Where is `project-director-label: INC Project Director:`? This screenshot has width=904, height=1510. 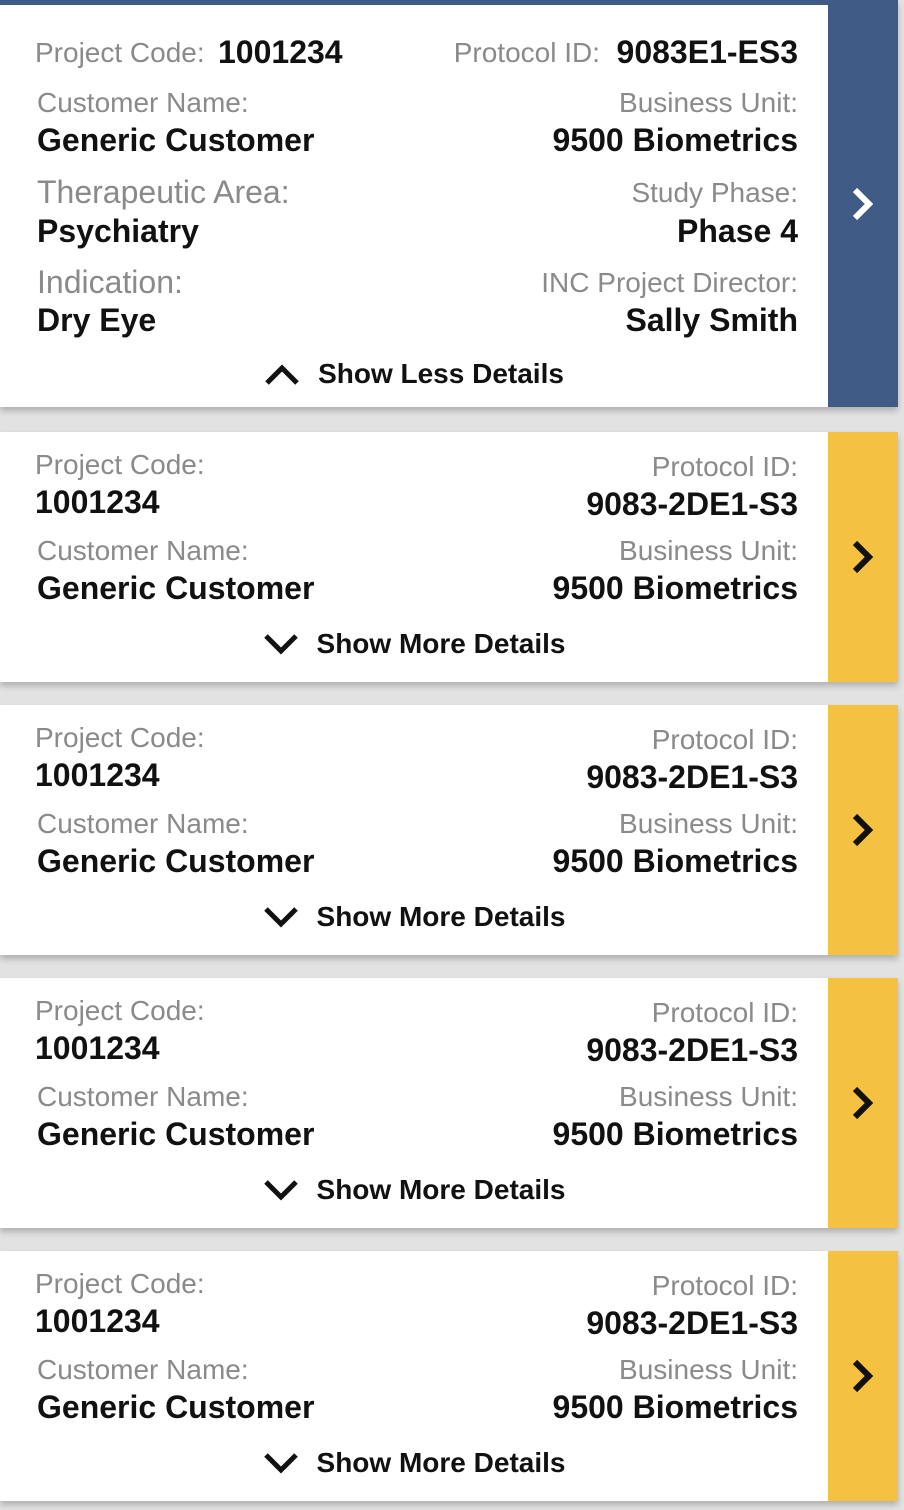 project-director-label: INC Project Director: is located at coordinates (669, 282).